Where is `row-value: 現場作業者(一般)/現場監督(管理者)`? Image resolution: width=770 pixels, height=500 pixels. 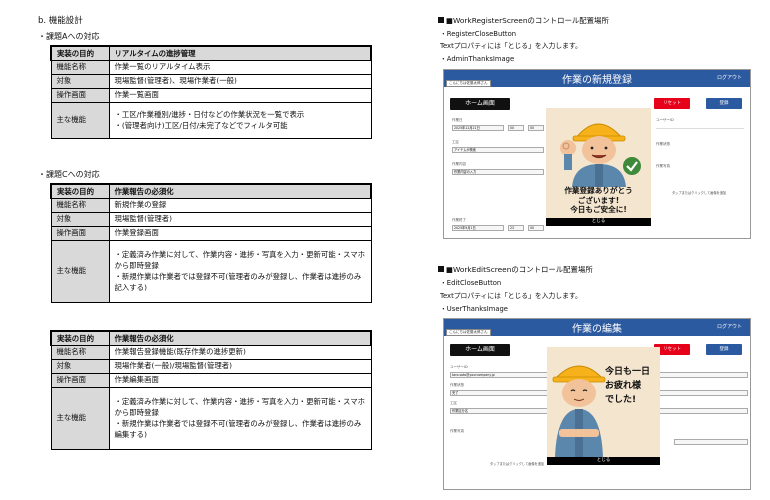 row-value: 現場作業者(一般)/現場監督(管理者) is located at coordinates (240, 366).